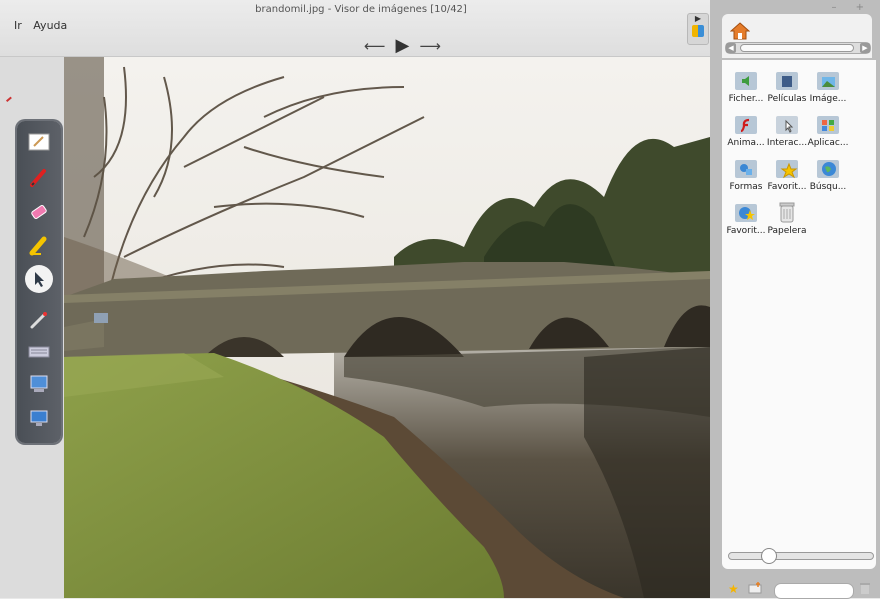 The image size is (880, 599). Describe the element at coordinates (50, 25) in the screenshot. I see `menu-ayuda: Ayuda` at that location.